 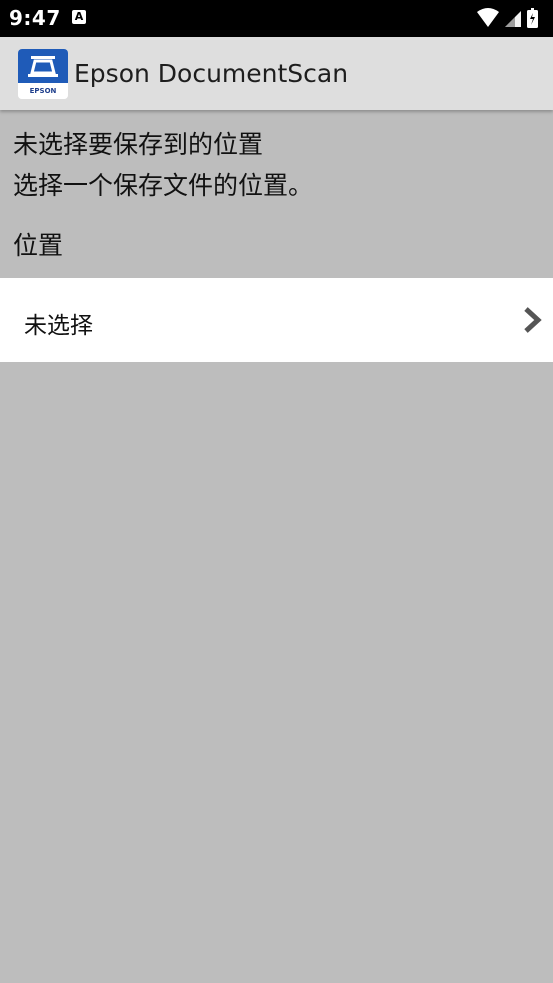 I want to click on app-title: Epson DocumentScan, so click(x=211, y=73).